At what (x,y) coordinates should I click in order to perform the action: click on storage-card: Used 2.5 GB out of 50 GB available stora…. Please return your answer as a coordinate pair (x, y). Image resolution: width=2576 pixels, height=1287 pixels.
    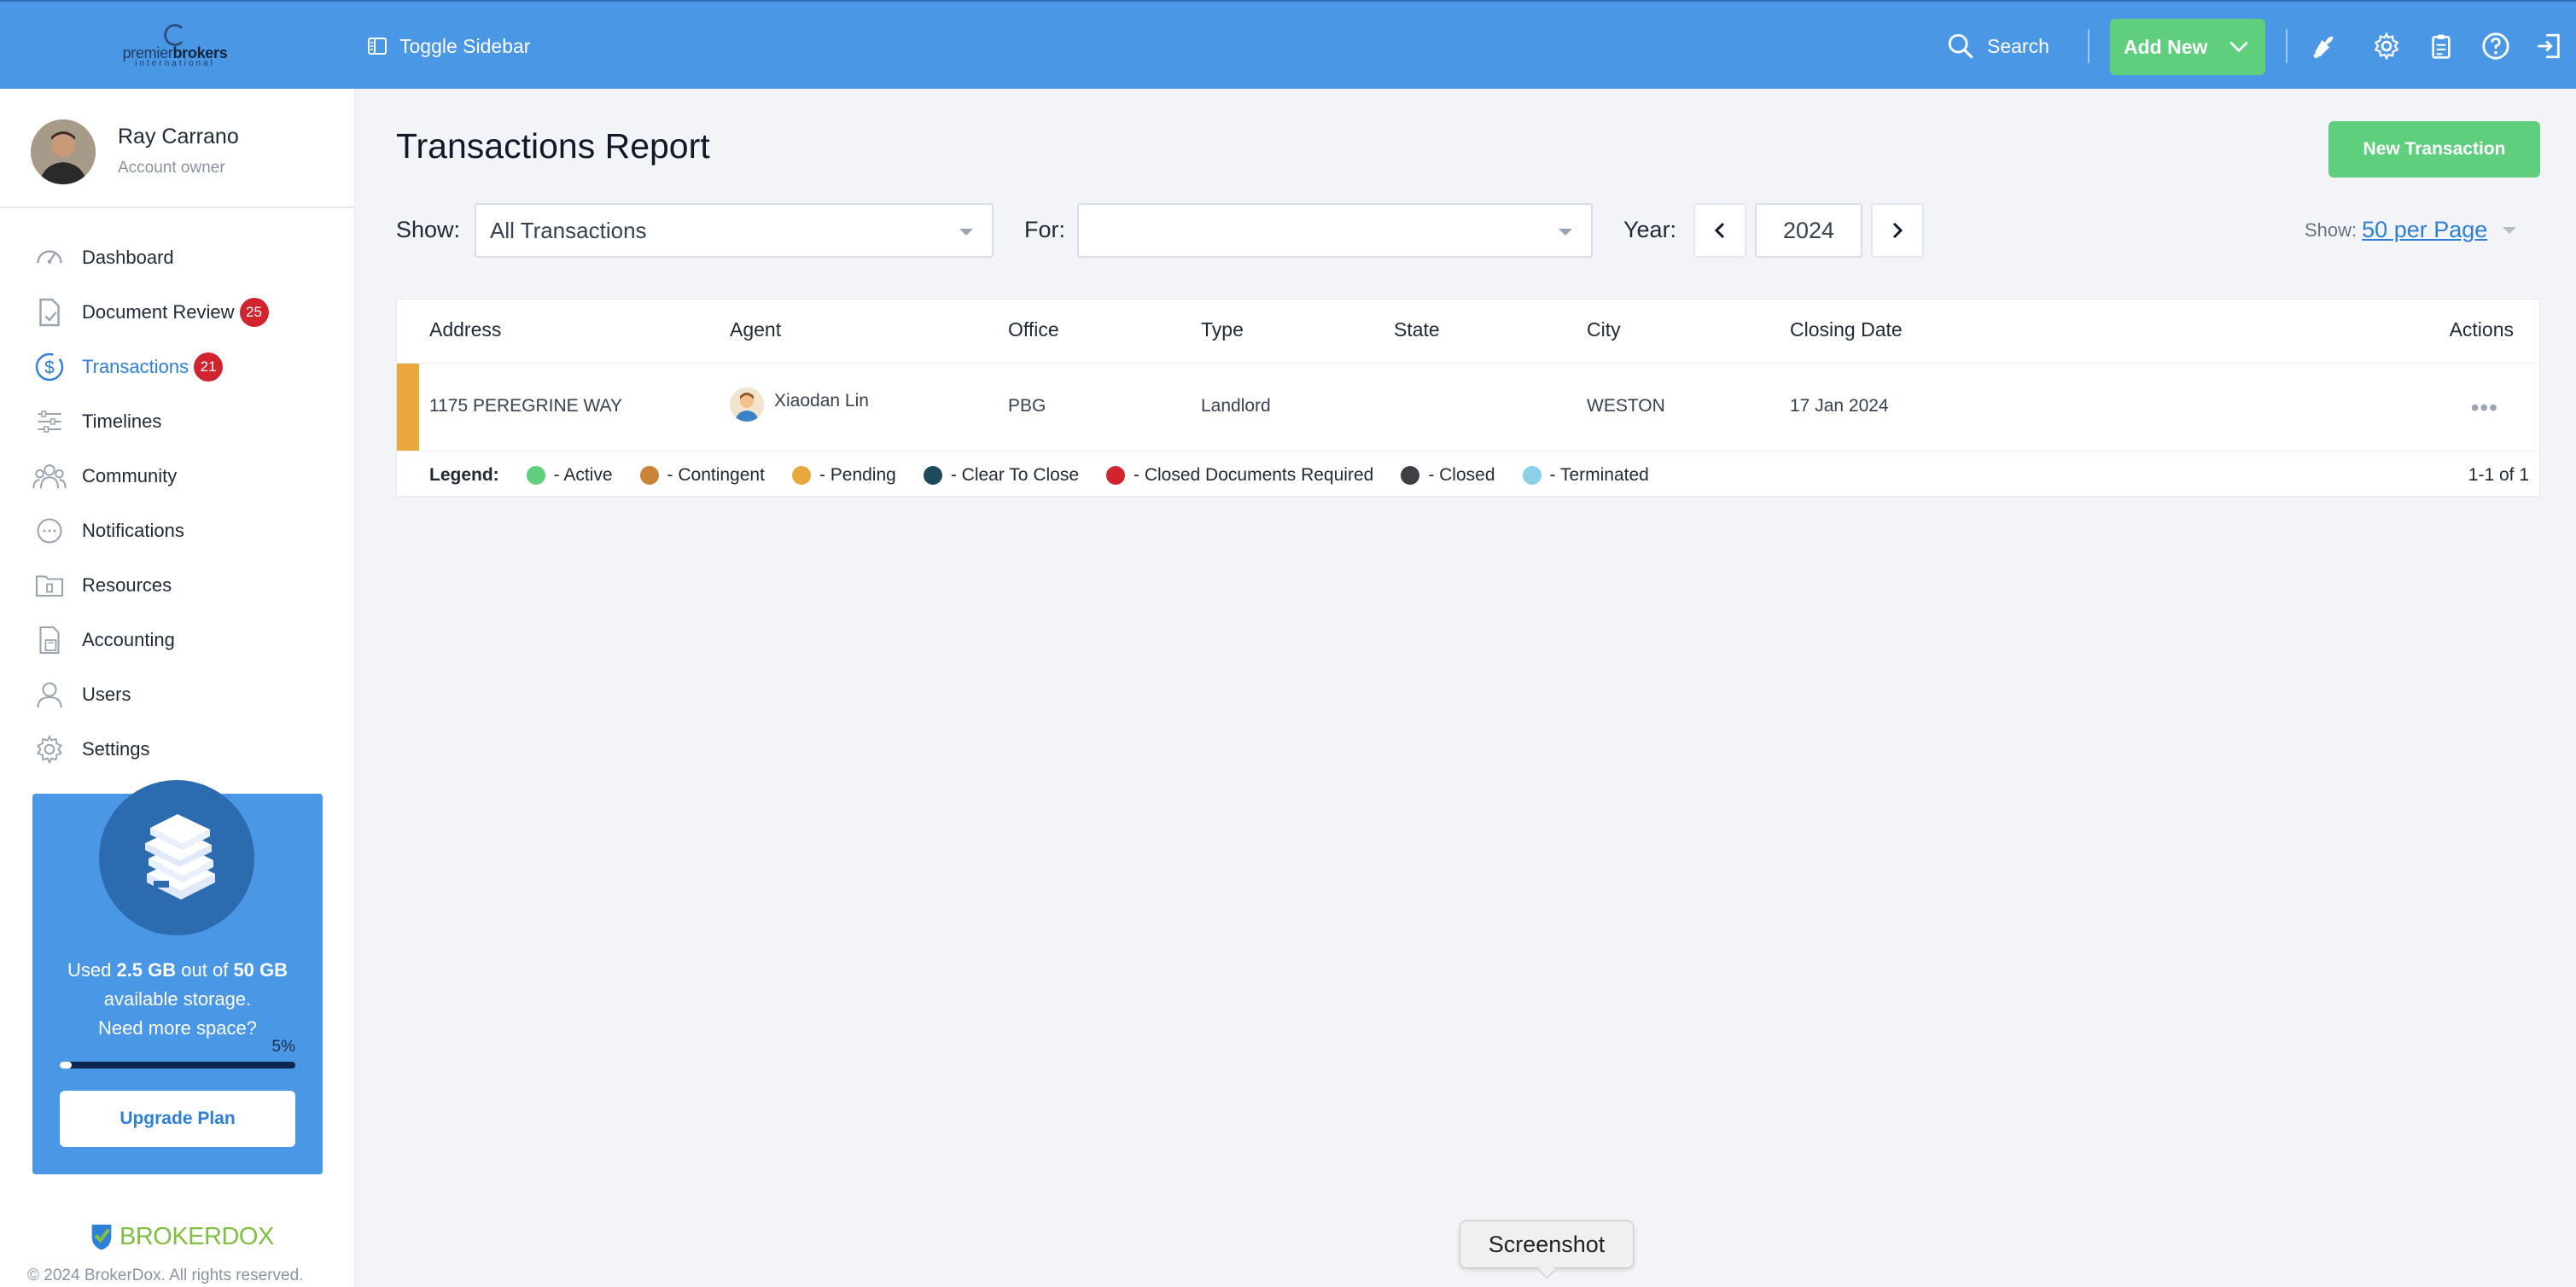
    Looking at the image, I should click on (177, 977).